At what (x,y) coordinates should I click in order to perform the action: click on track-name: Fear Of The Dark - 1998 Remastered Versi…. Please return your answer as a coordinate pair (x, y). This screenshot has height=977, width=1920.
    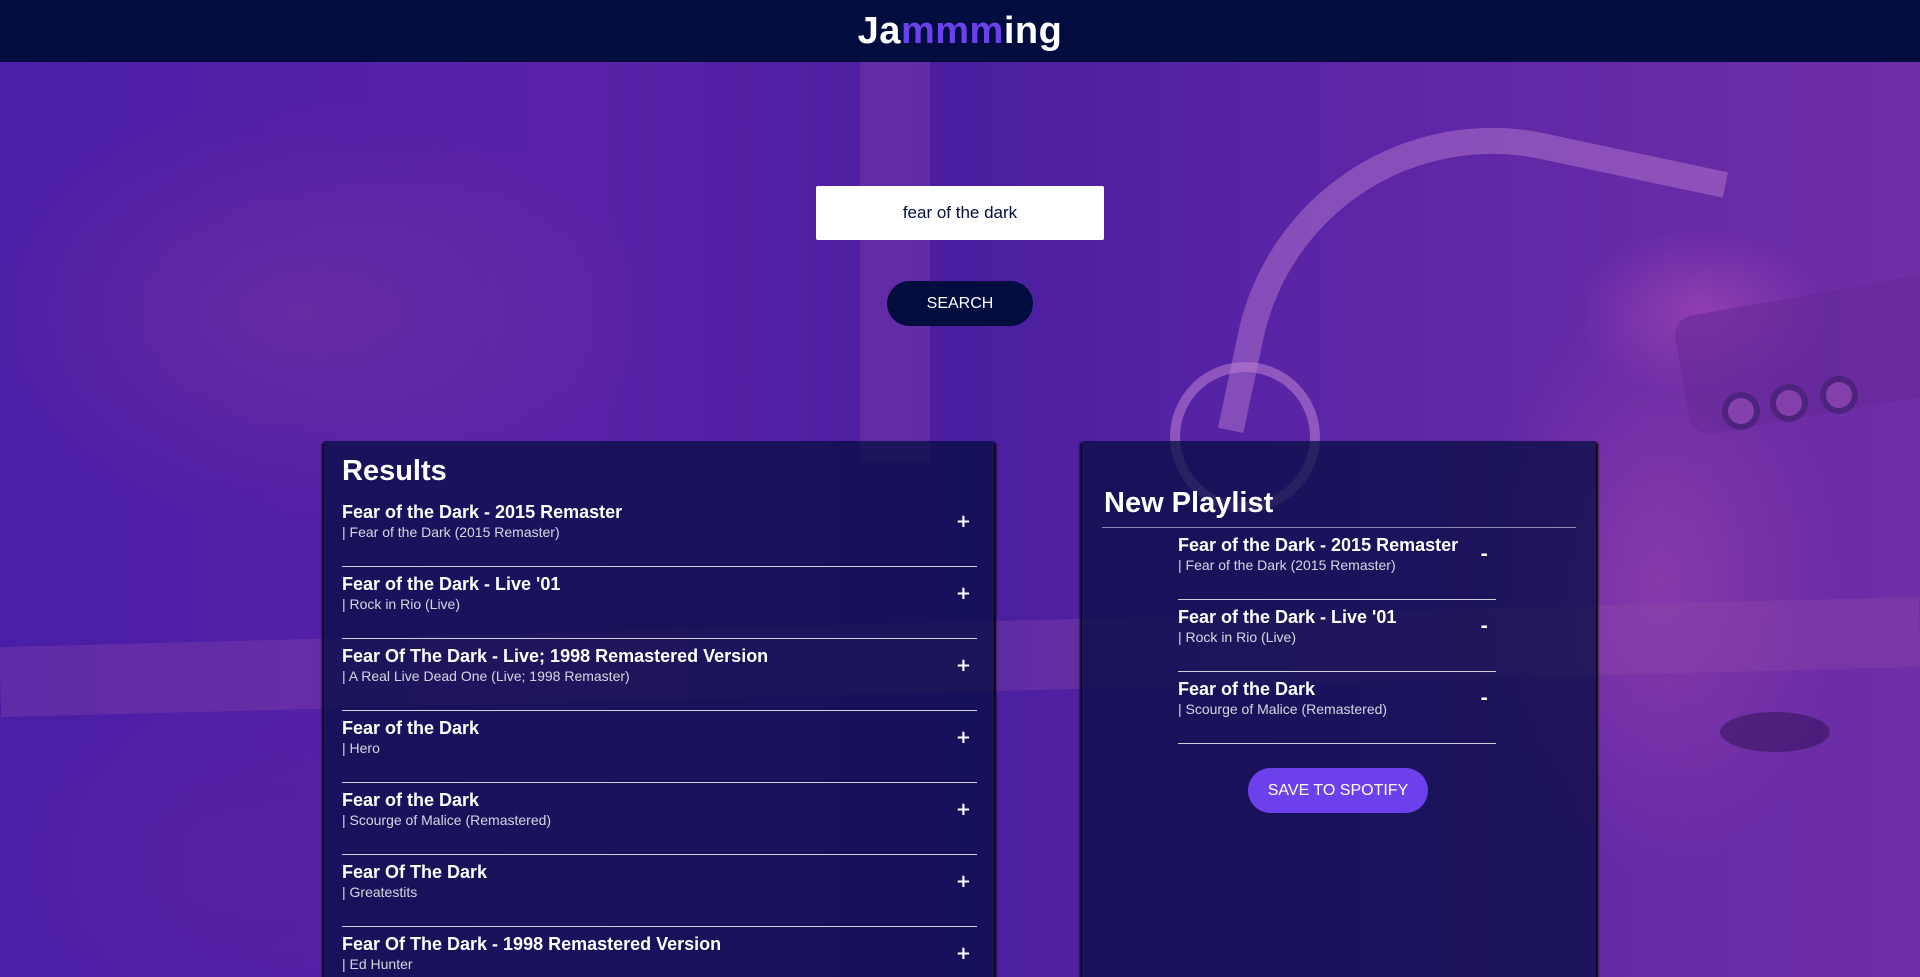
    Looking at the image, I should click on (532, 944).